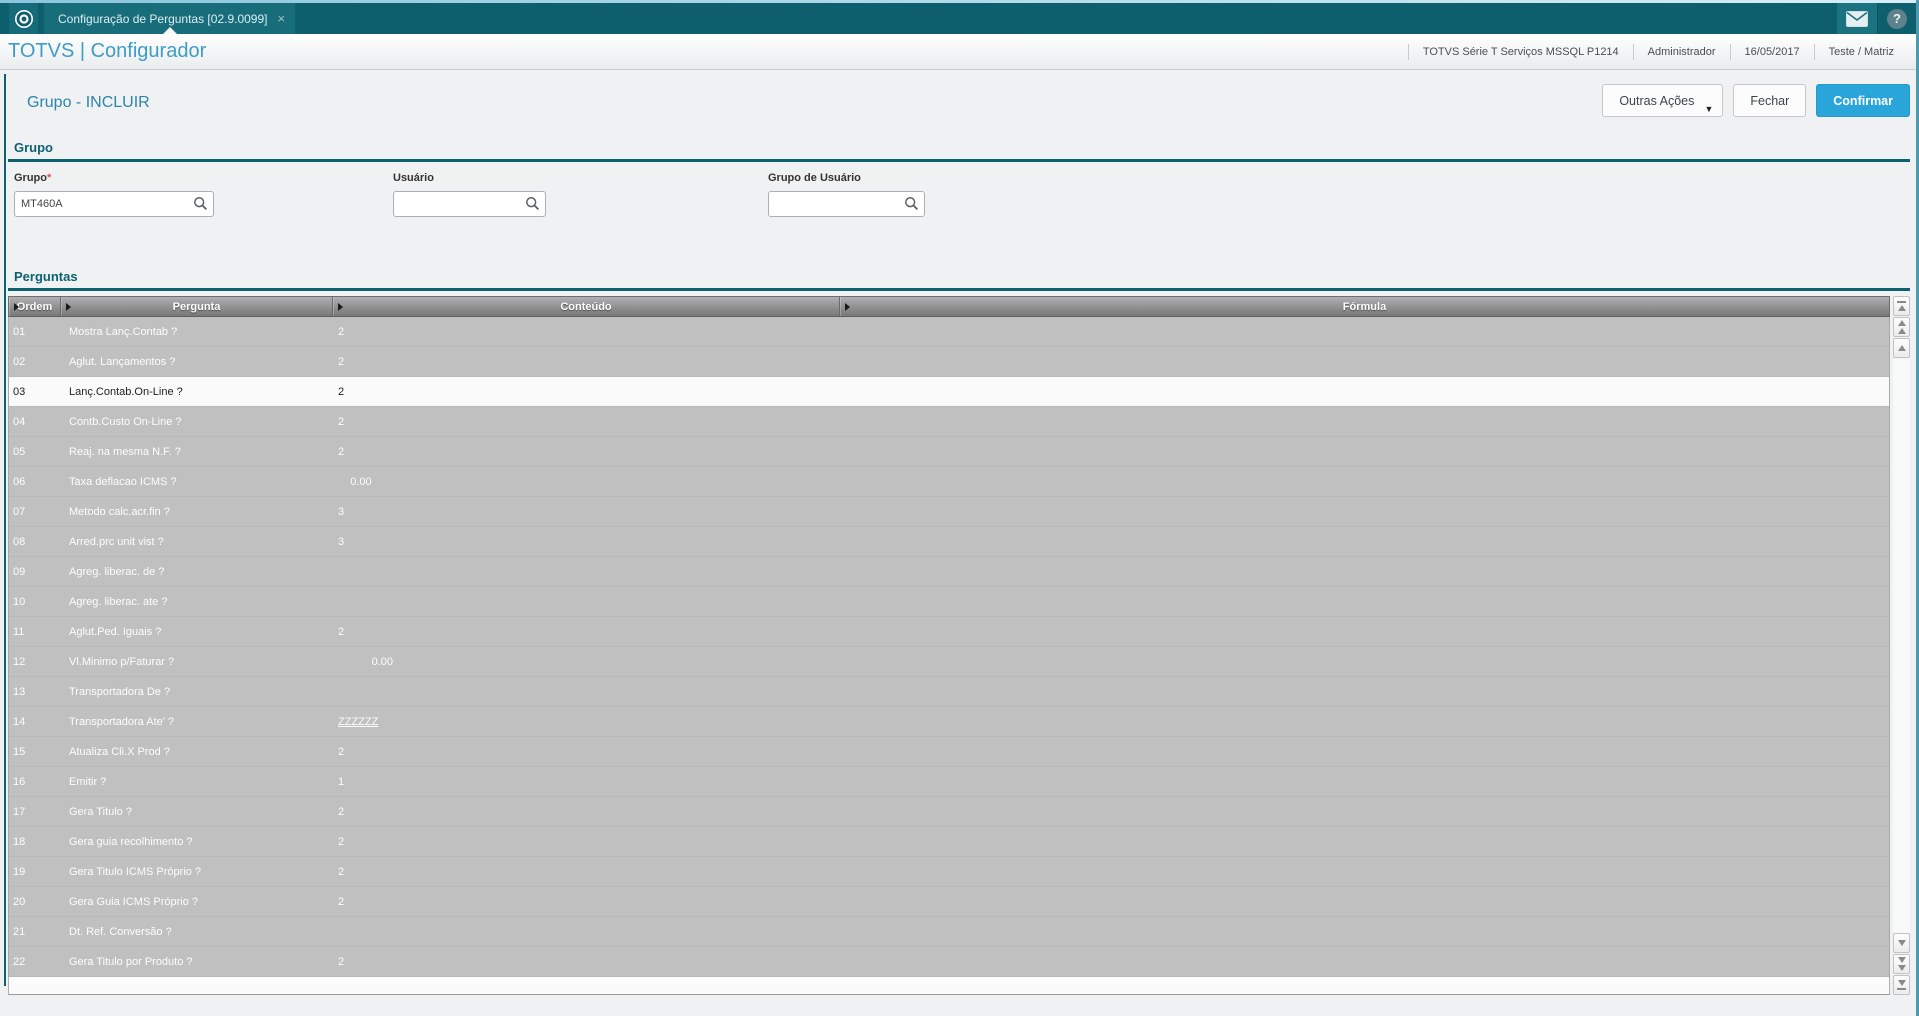 Image resolution: width=1919 pixels, height=1016 pixels. I want to click on scroll-bottom-button, so click(1901, 985).